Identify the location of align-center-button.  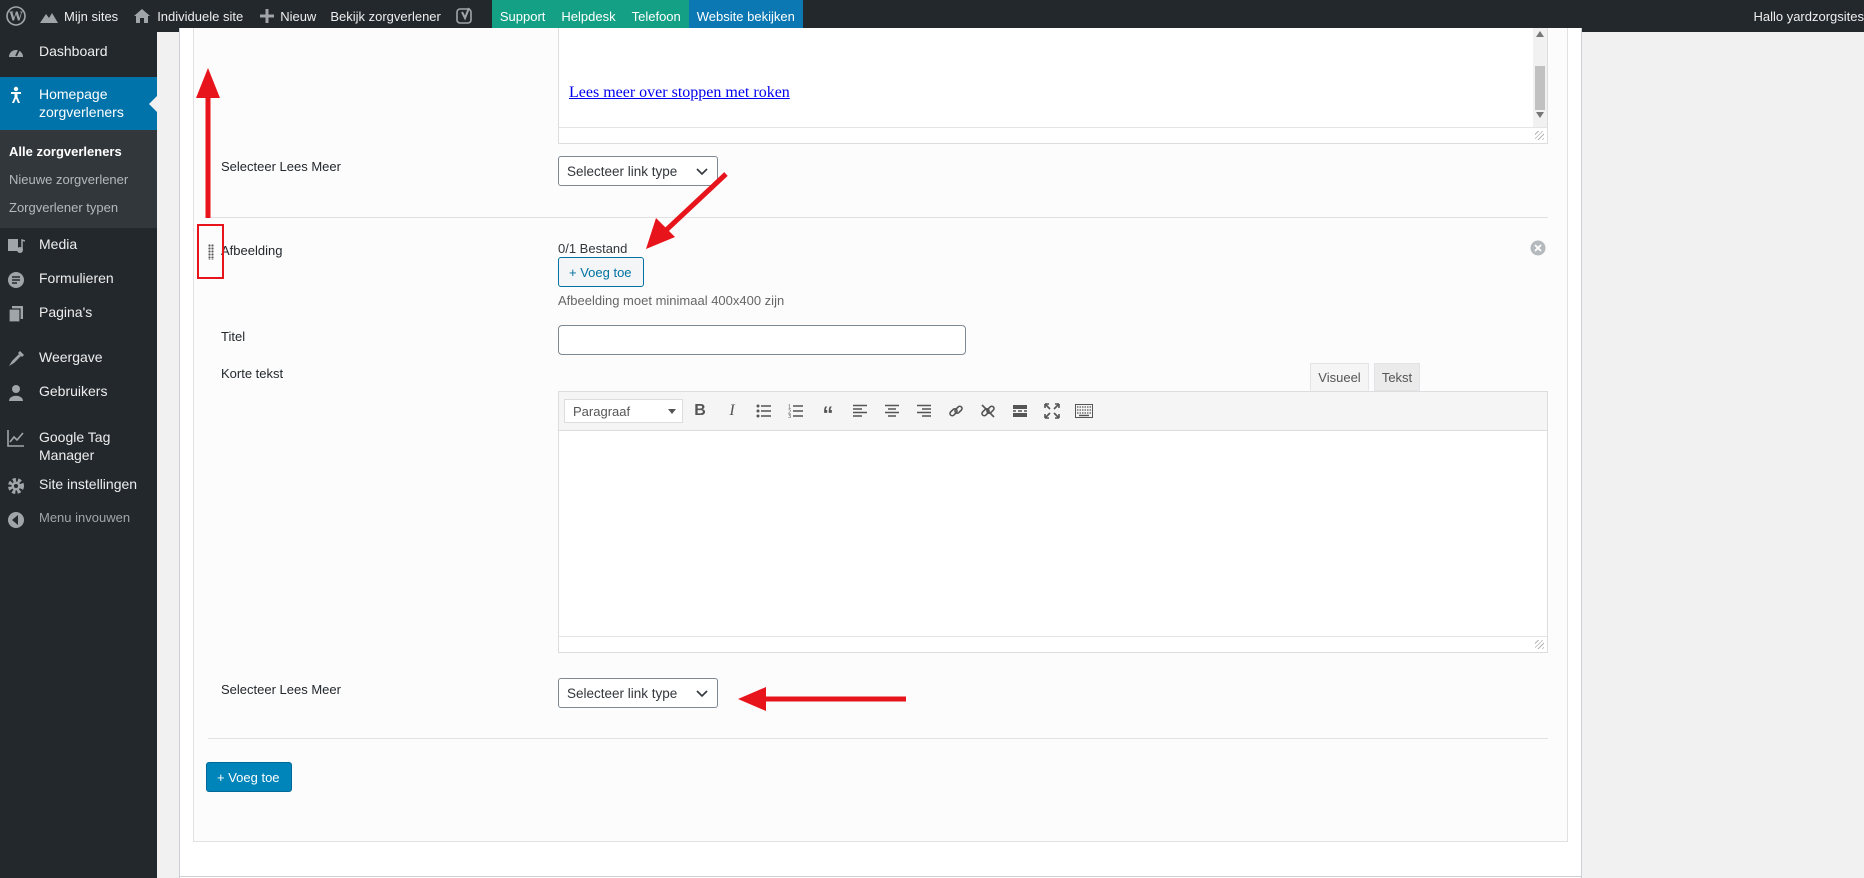
(892, 411).